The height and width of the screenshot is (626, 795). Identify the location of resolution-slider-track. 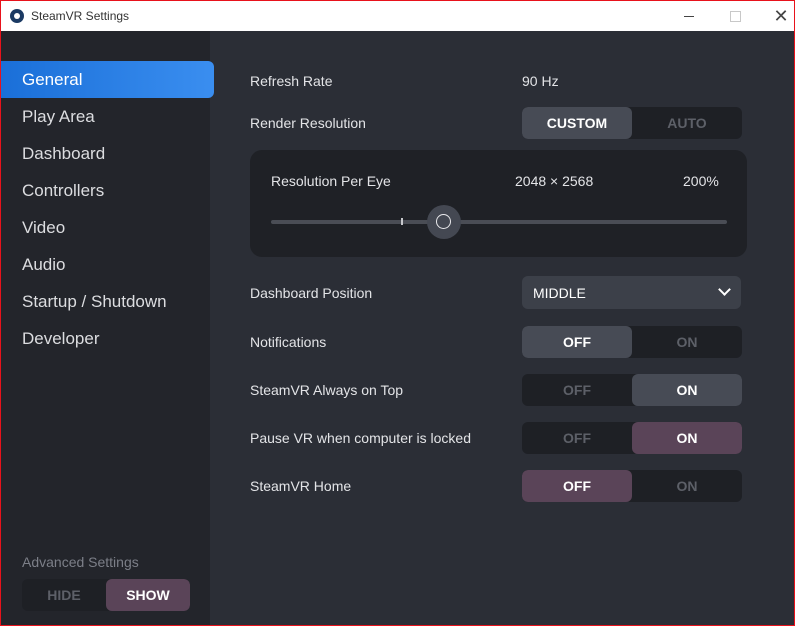
(499, 222).